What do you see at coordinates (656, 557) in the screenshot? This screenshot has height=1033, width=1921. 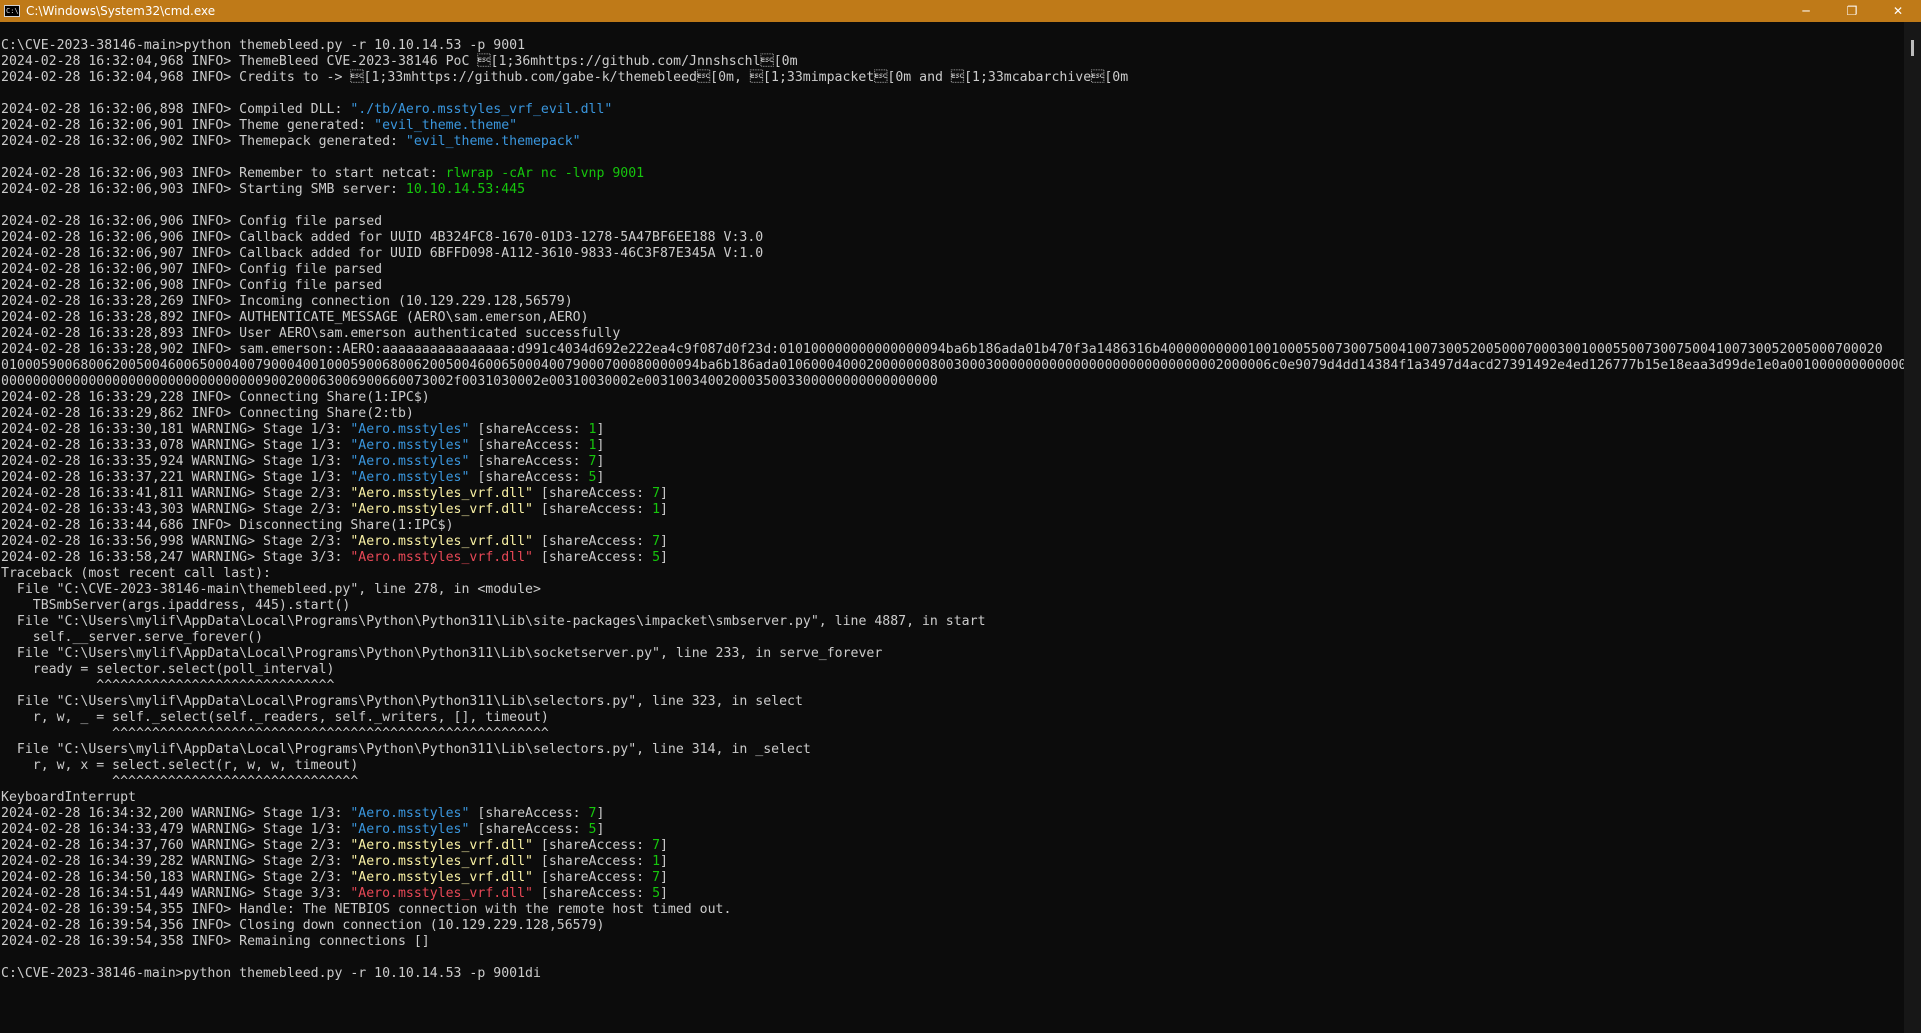 I see `console-text: 5` at bounding box center [656, 557].